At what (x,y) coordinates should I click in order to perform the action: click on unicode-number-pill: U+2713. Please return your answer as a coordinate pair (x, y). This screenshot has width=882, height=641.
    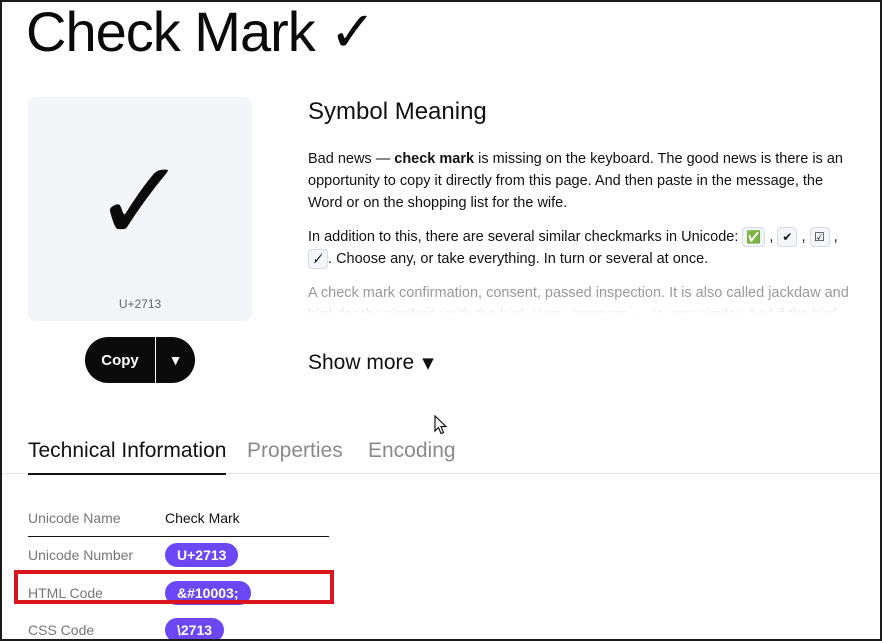
    Looking at the image, I should click on (202, 555).